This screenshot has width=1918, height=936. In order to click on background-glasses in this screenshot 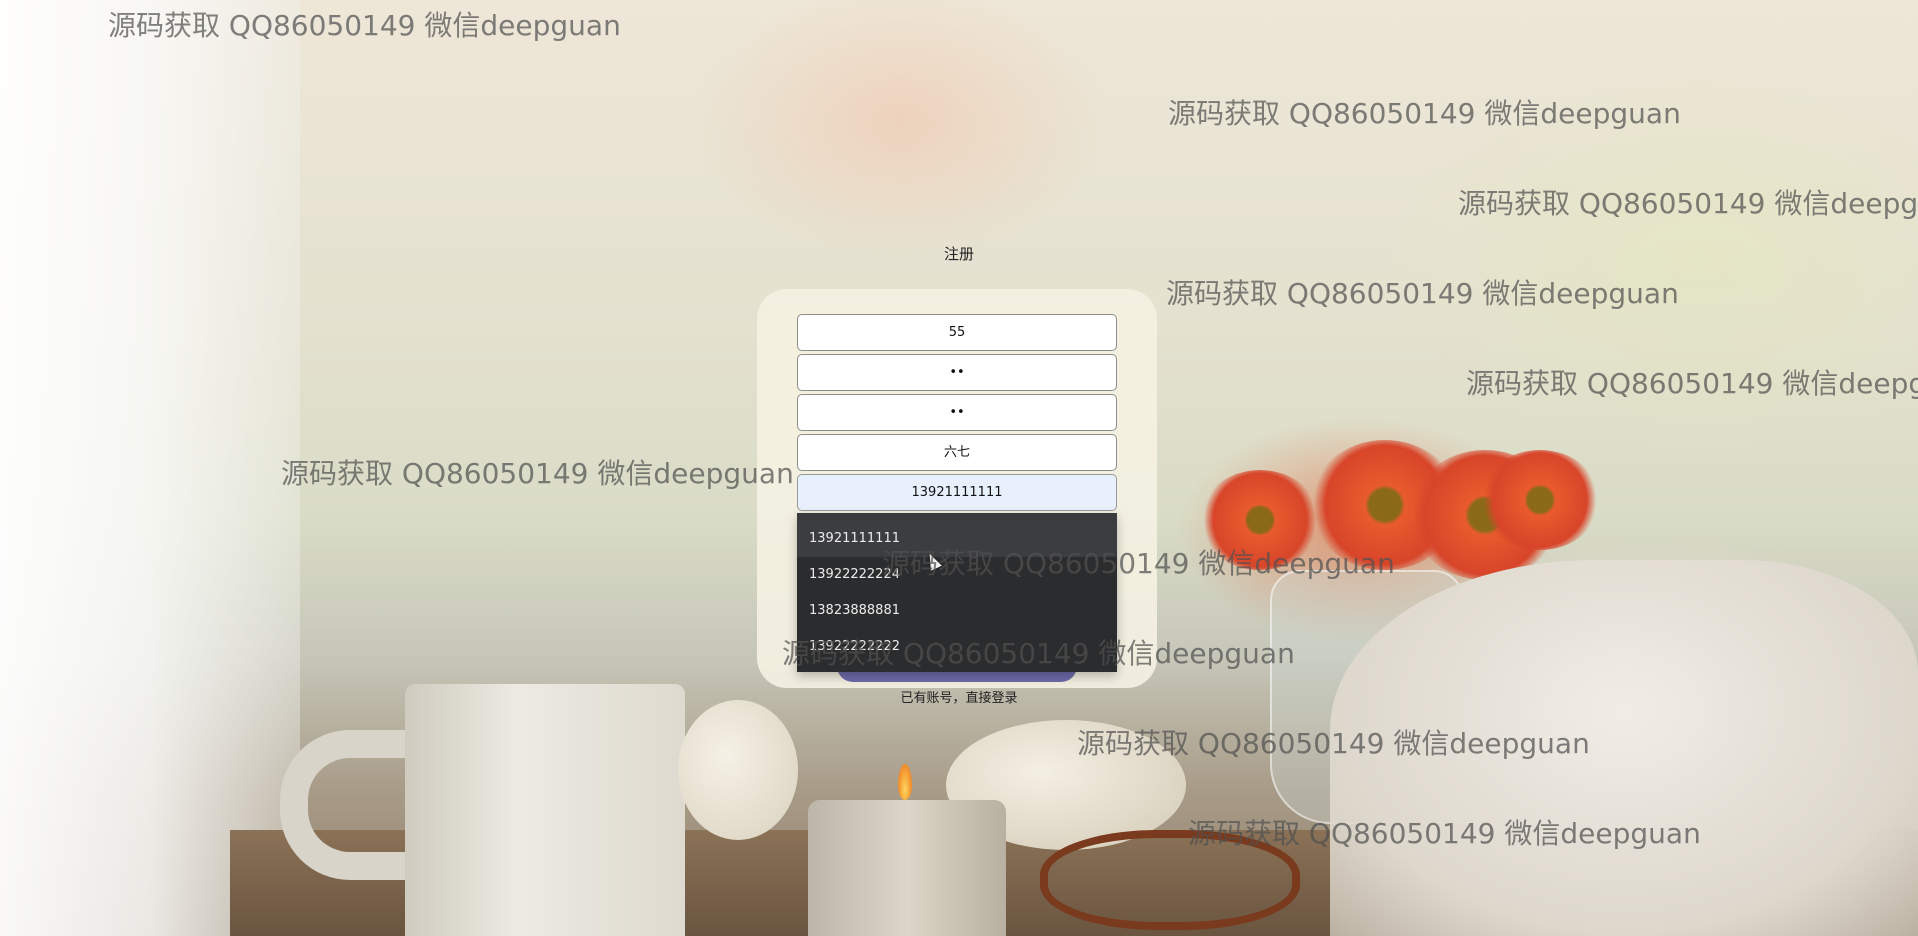, I will do `click(1170, 880)`.